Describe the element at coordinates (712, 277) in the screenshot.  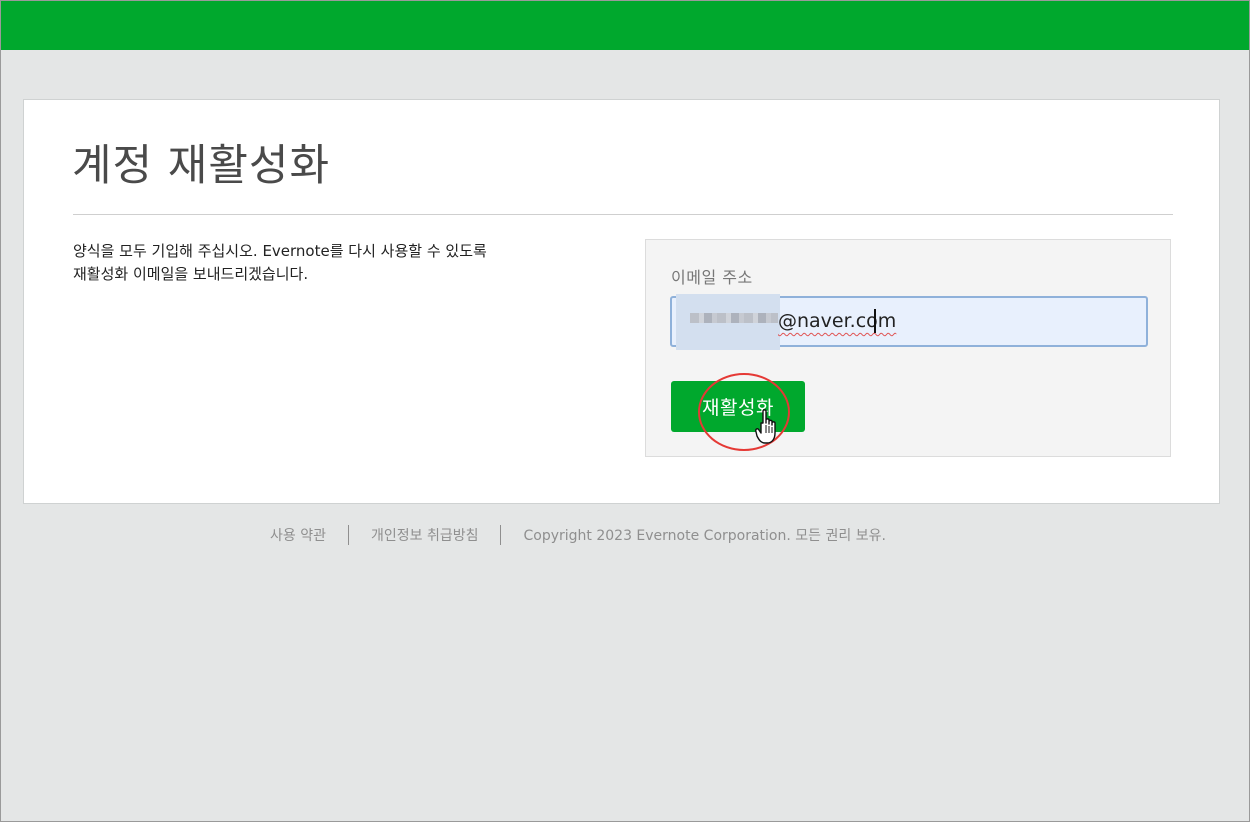
I see `email-label: 이메일 주소` at that location.